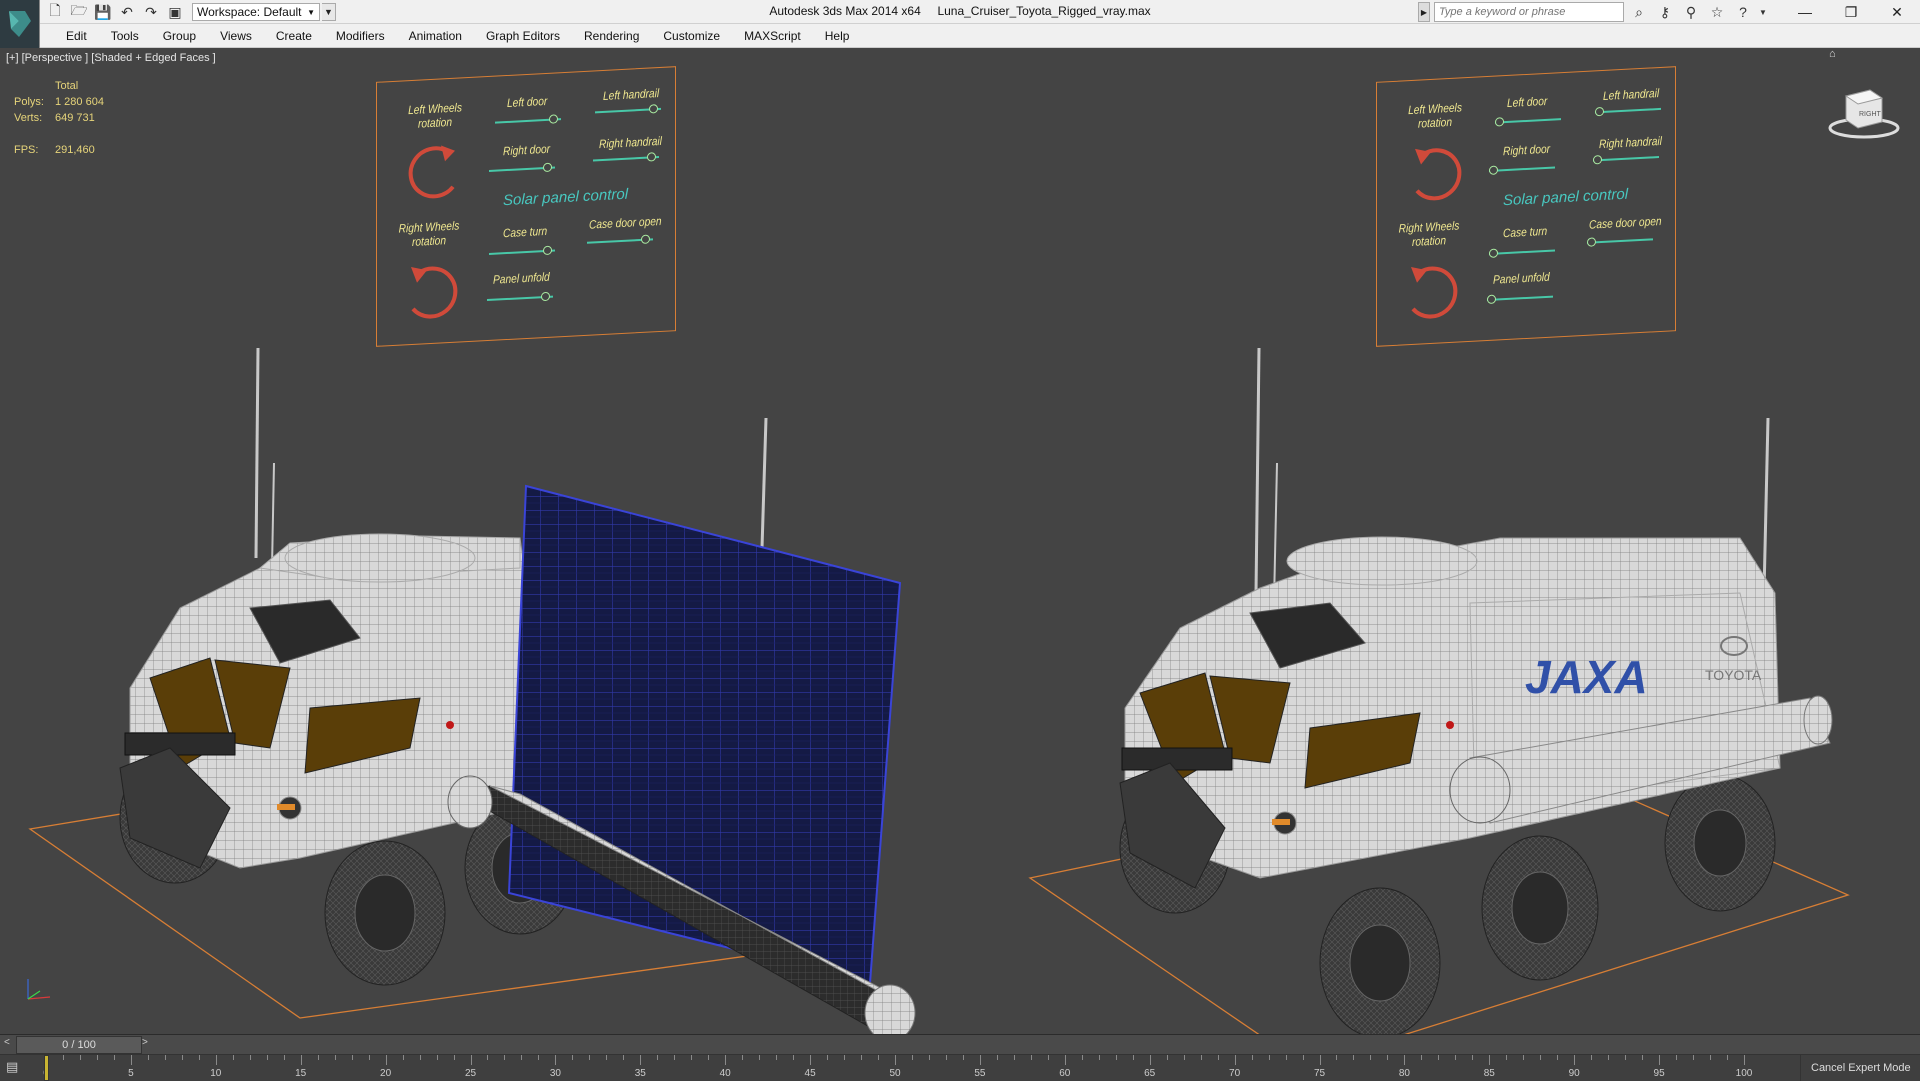 This screenshot has width=1920, height=1081. What do you see at coordinates (1529, 12) in the screenshot?
I see `search-input` at bounding box center [1529, 12].